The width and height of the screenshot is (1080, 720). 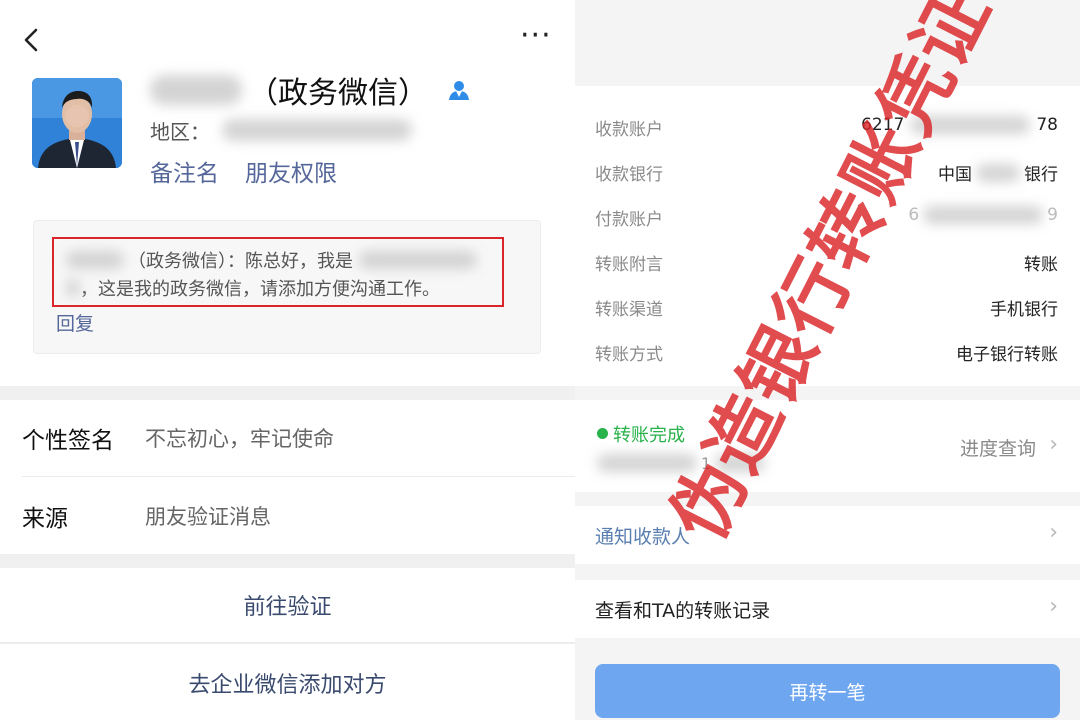 What do you see at coordinates (1007, 355) in the screenshot?
I see `detail-value: 电子银行转账` at bounding box center [1007, 355].